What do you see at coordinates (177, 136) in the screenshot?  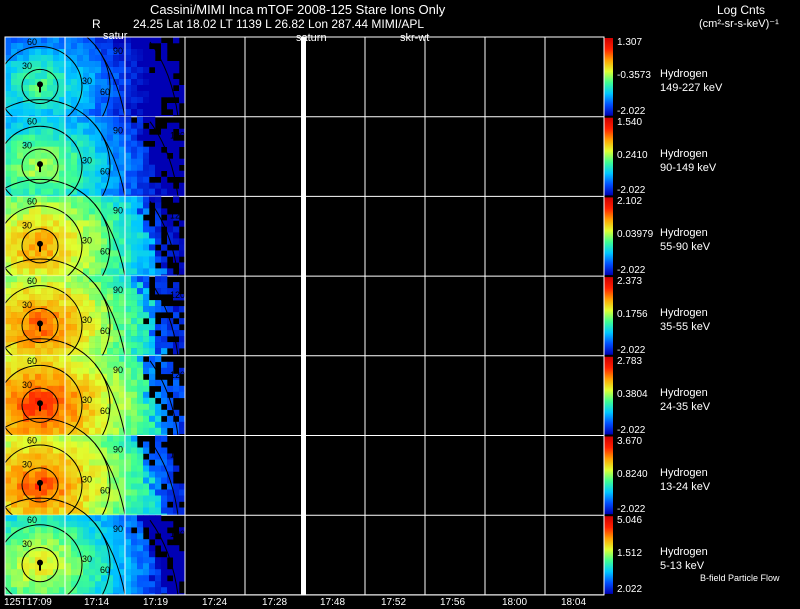 I see `contour-label: 120` at bounding box center [177, 136].